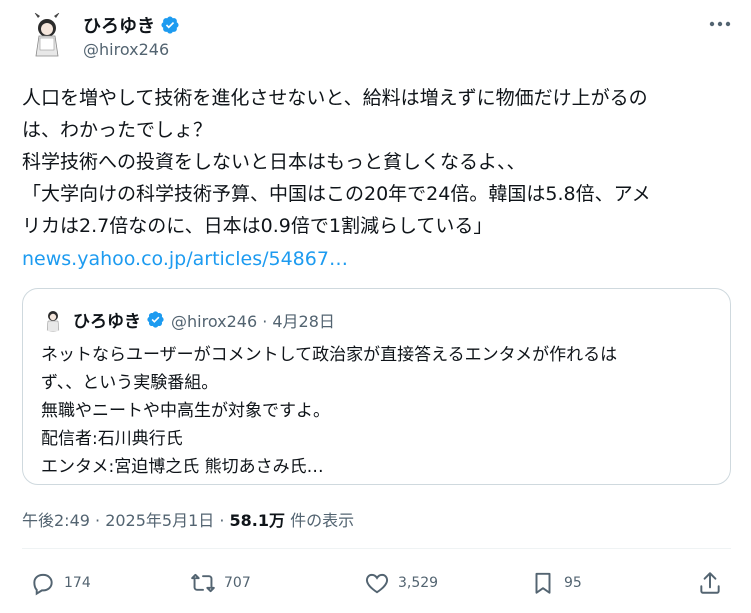  What do you see at coordinates (543, 583) in the screenshot?
I see `bookmark-icon` at bounding box center [543, 583].